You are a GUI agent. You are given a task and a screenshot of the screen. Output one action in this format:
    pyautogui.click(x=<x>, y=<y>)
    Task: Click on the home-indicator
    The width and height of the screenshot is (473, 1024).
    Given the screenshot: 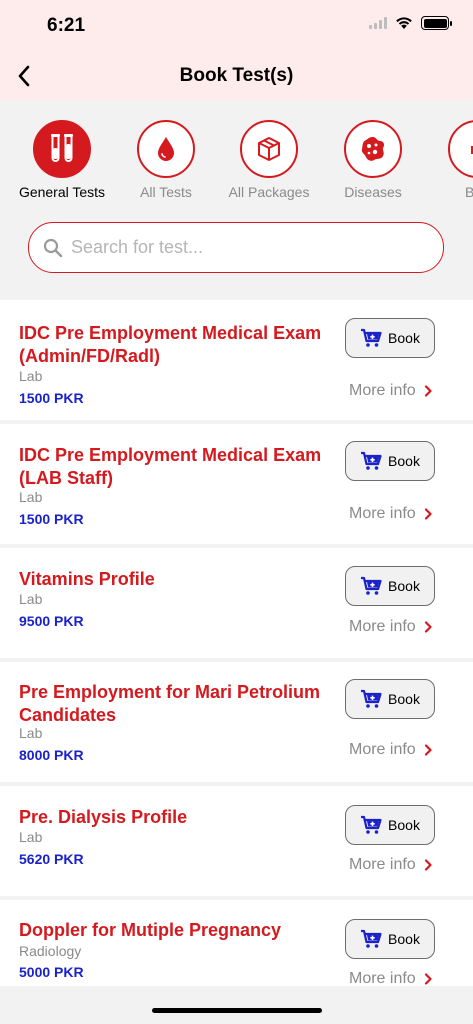 What is the action you would take?
    pyautogui.click(x=237, y=1010)
    